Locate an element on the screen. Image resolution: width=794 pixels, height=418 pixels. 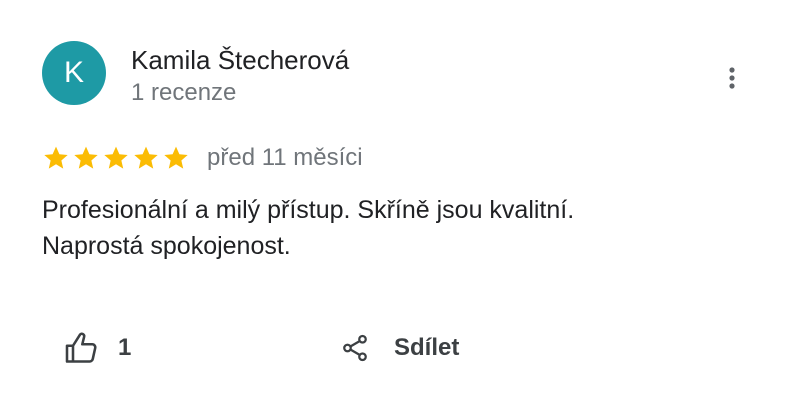
review-time: před 11 měsíci is located at coordinates (285, 157).